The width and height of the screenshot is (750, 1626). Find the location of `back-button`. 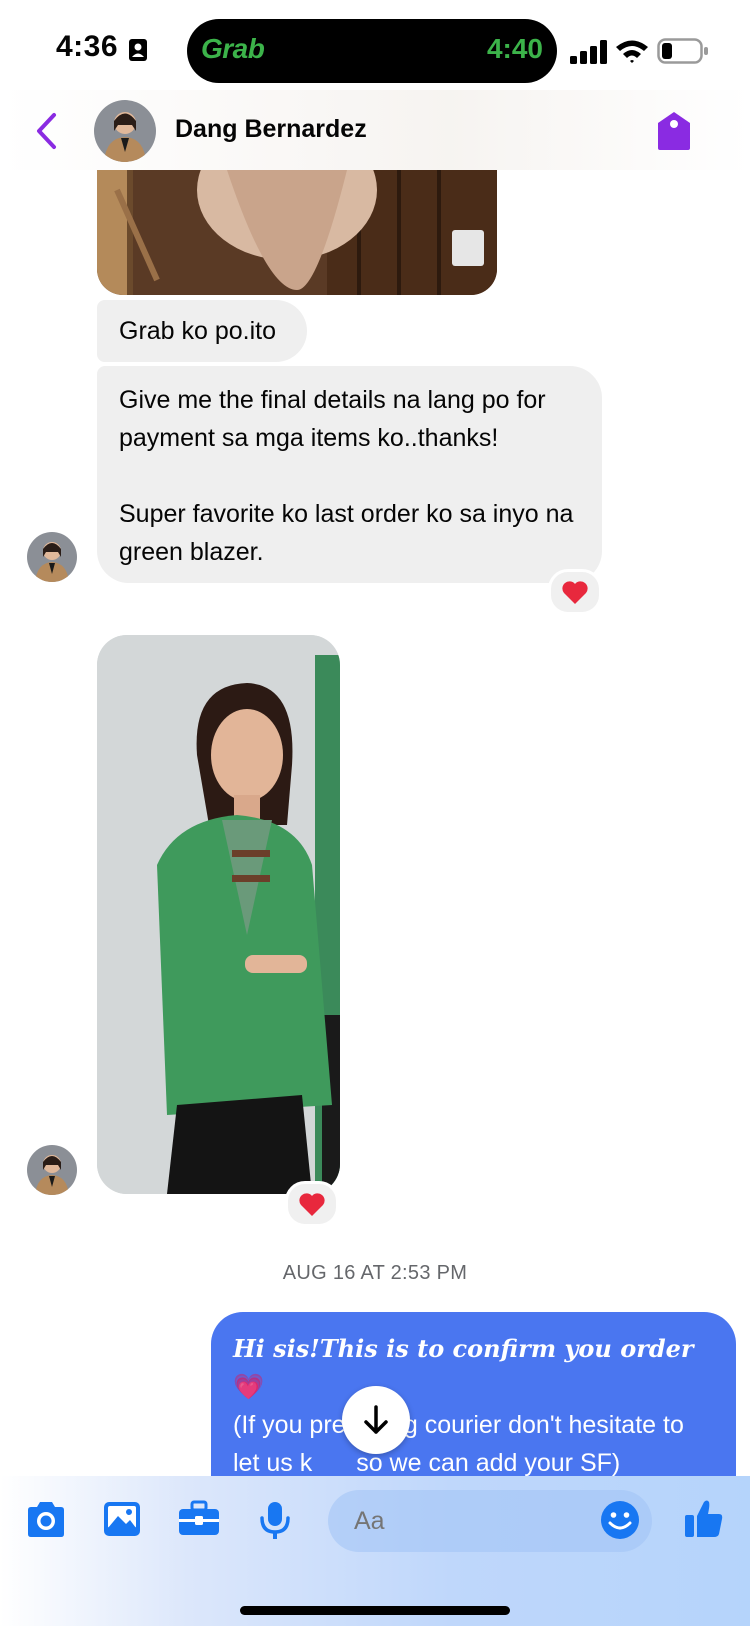

back-button is located at coordinates (46, 133).